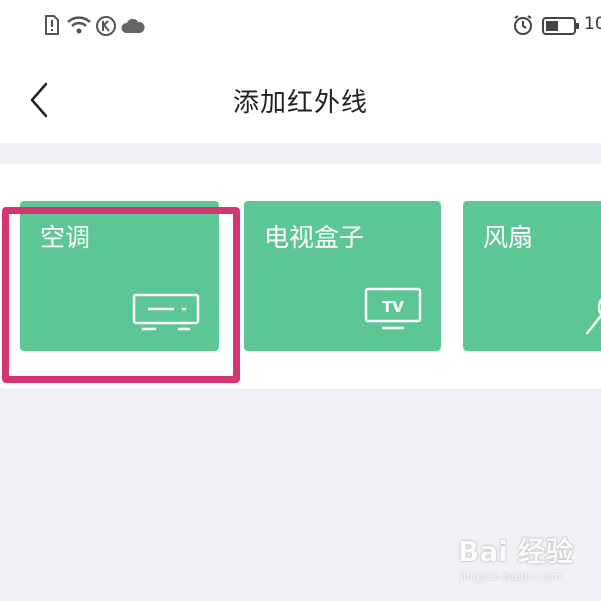 The image size is (601, 601). I want to click on k-badge-icon, so click(106, 28).